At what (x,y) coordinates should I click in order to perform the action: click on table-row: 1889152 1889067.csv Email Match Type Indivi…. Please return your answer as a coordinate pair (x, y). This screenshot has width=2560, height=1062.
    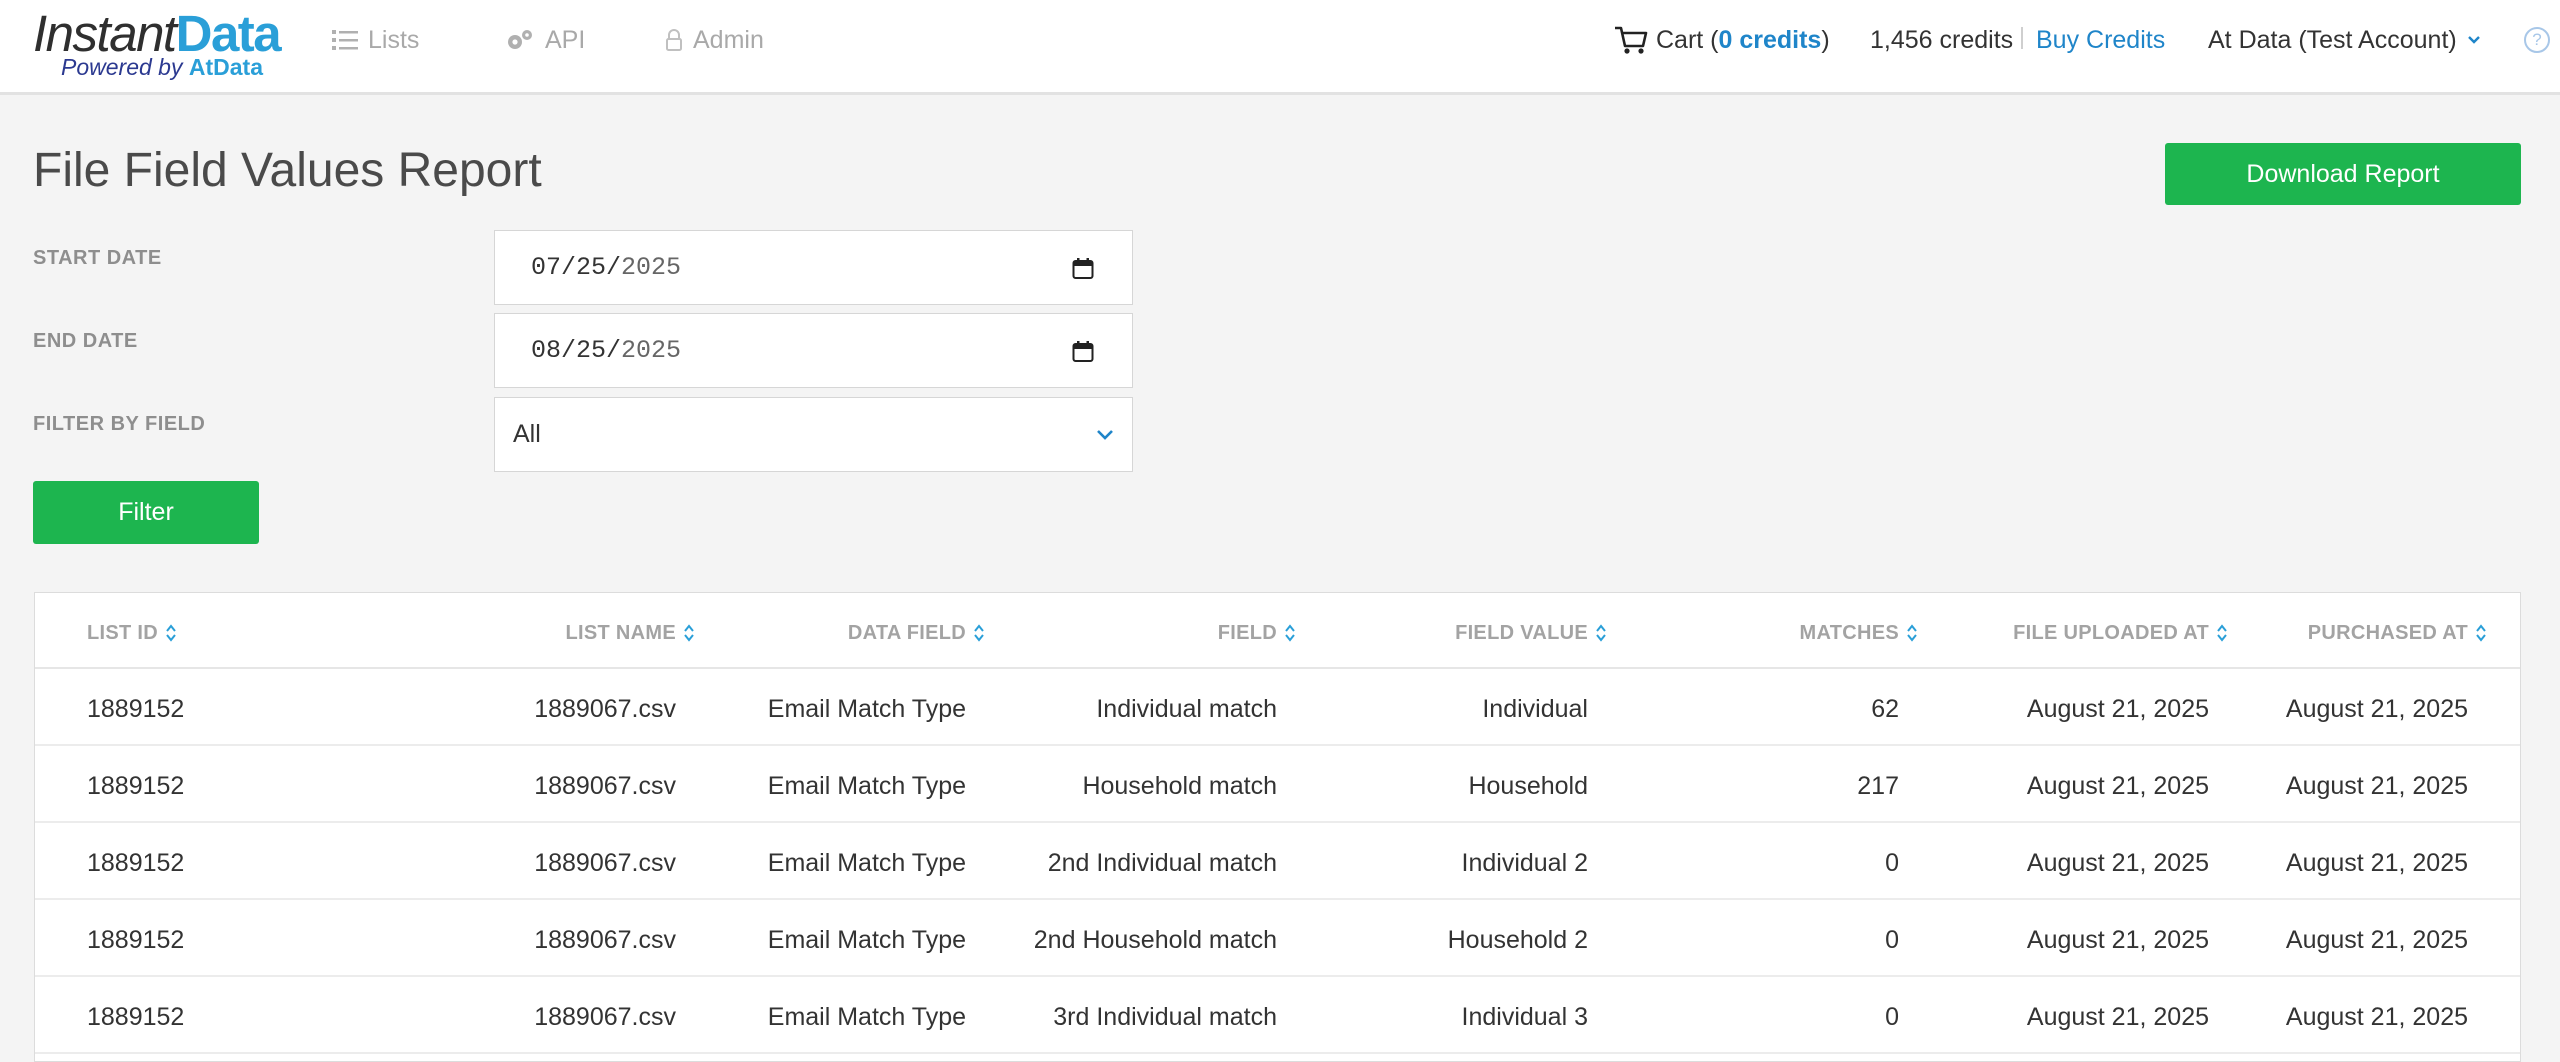
    Looking at the image, I should click on (1277, 707).